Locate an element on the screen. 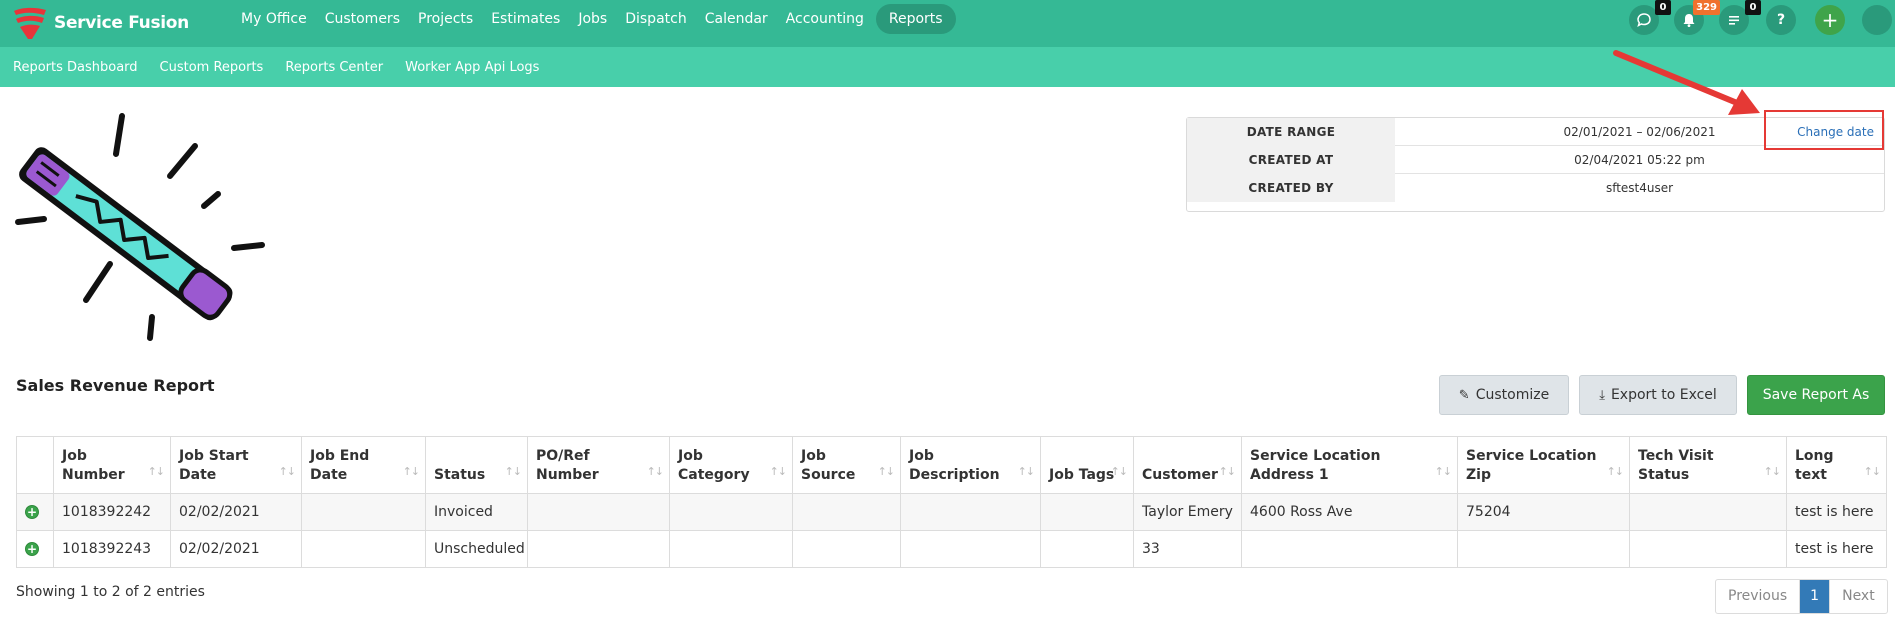 The image size is (1895, 631). table-cell: 75204 is located at coordinates (1543, 512).